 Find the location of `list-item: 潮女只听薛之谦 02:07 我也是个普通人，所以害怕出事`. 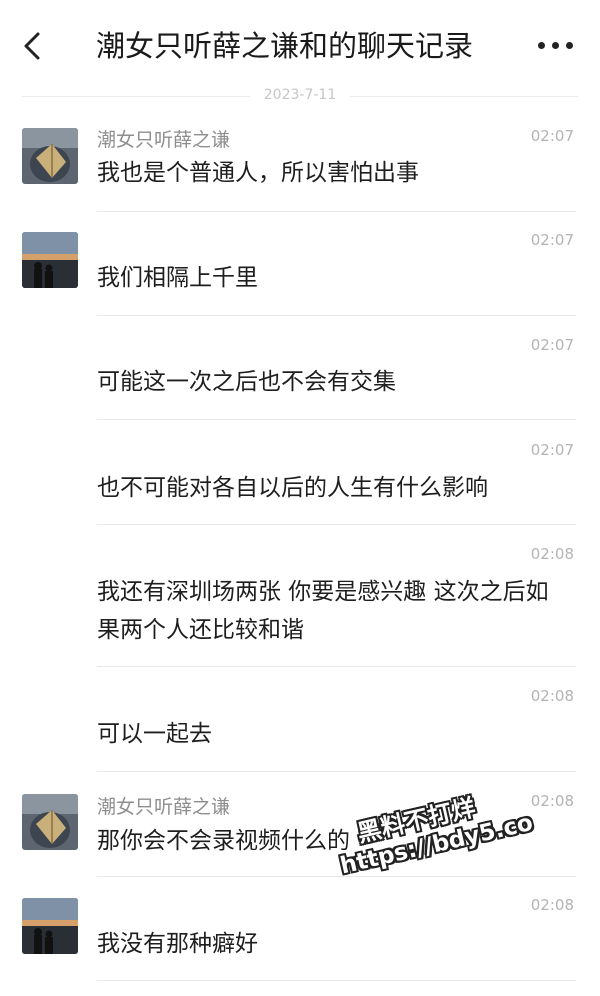

list-item: 潮女只听薛之谦 02:07 我也是个普通人，所以害怕出事 is located at coordinates (300, 166).